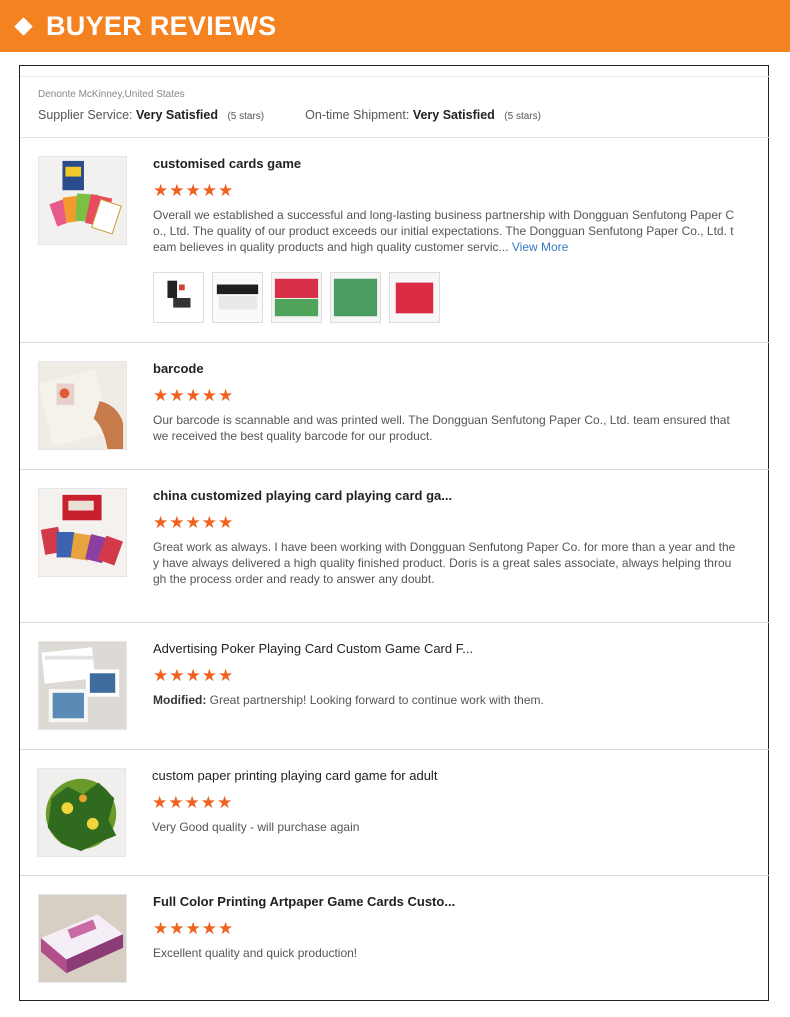 The height and width of the screenshot is (1017, 790). What do you see at coordinates (540, 247) in the screenshot?
I see `view-more-link: View More` at bounding box center [540, 247].